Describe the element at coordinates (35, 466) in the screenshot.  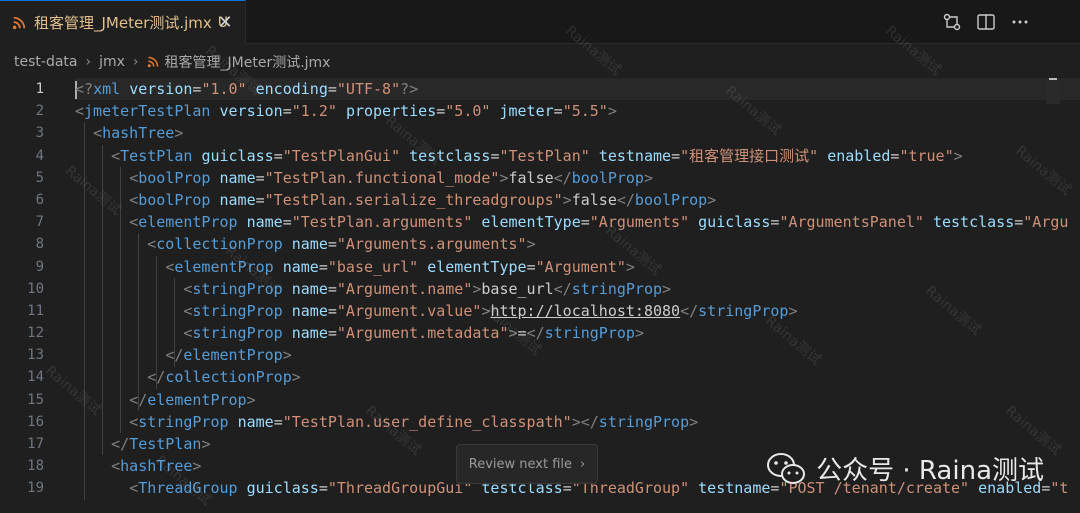
I see `line-number: 18` at that location.